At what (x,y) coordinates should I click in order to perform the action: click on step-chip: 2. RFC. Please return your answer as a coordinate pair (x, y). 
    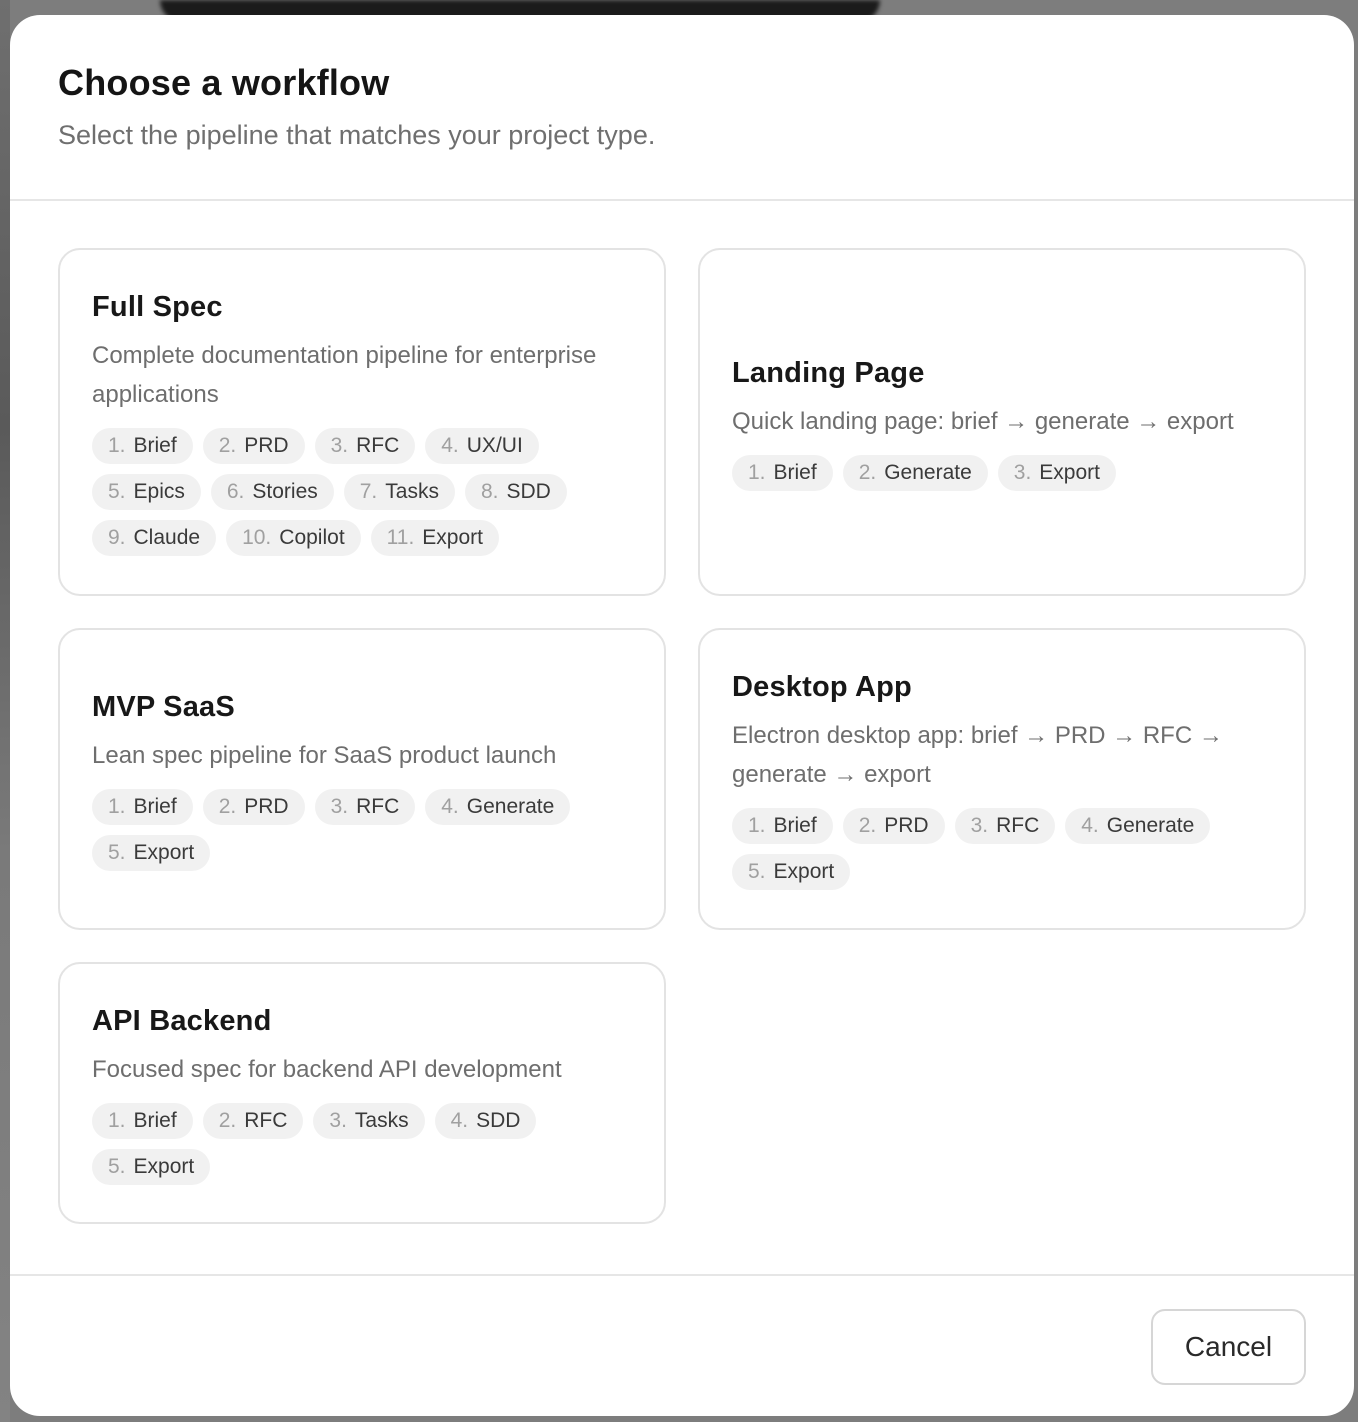
    Looking at the image, I should click on (253, 1120).